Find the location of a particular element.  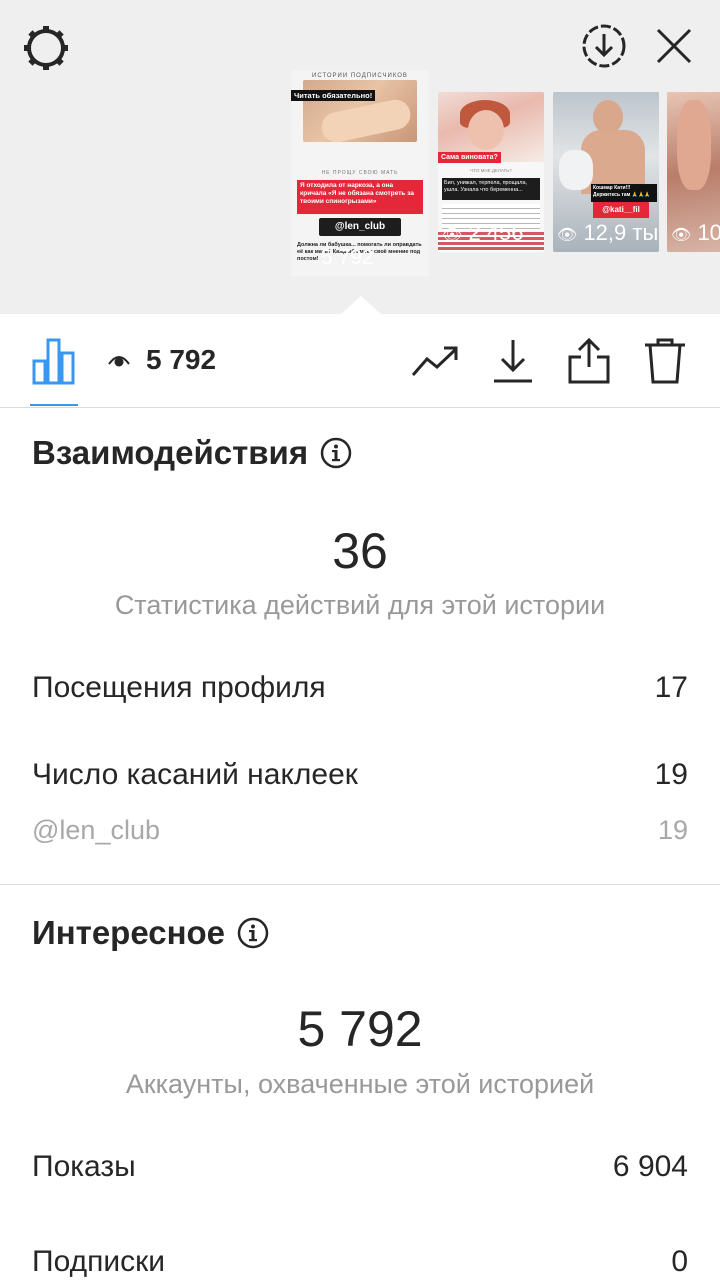

story-header-text: ИСТОРИИ ПОДПИСЧИКОВ is located at coordinates (360, 76).